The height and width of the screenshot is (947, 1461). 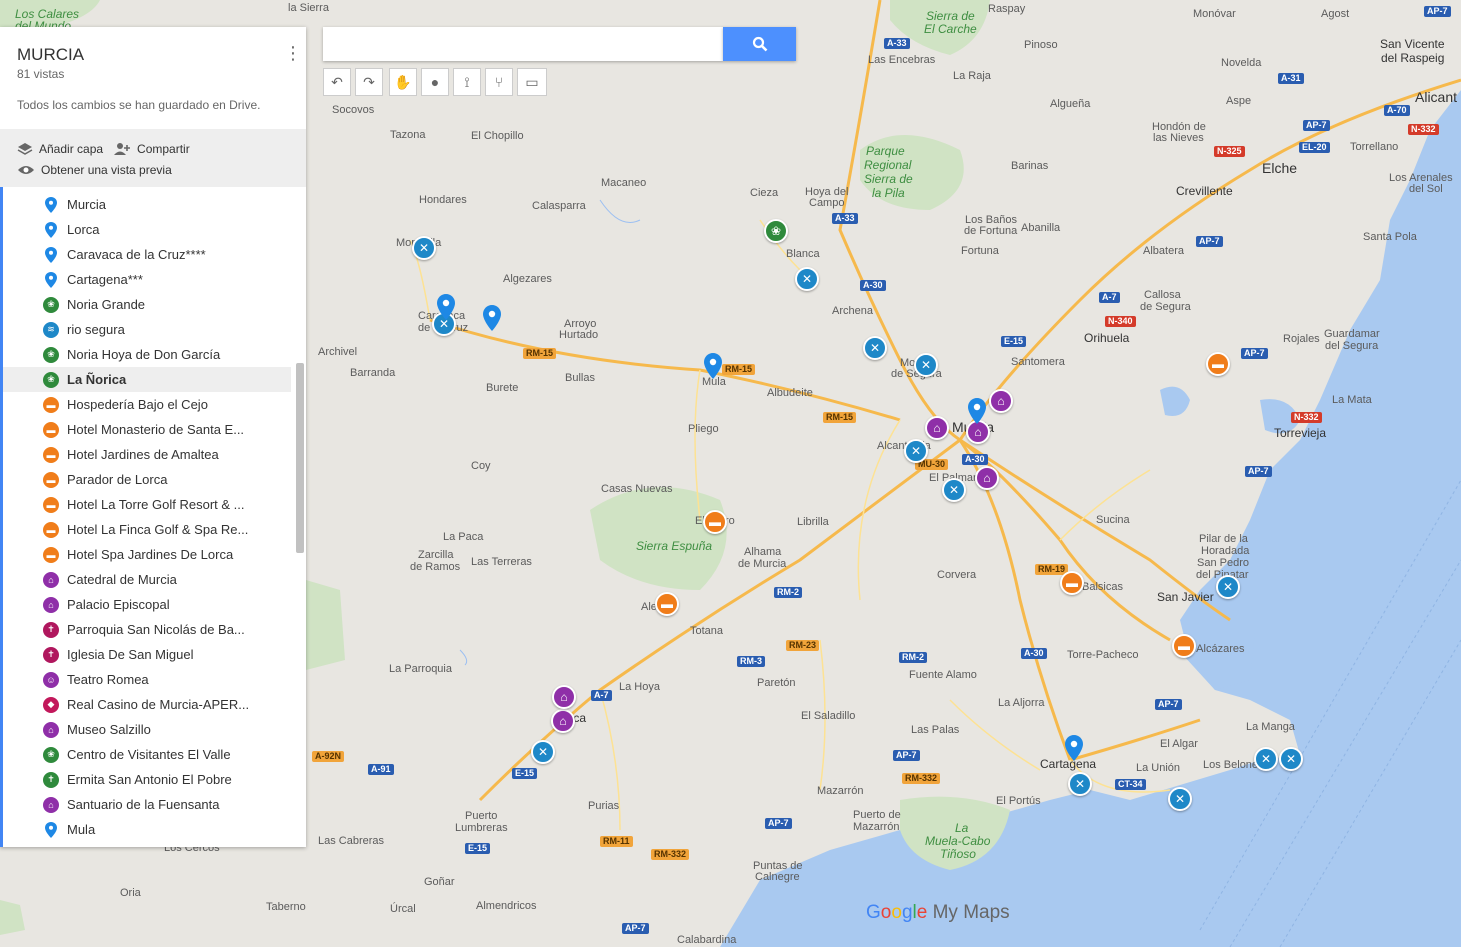 I want to click on pin-blue-icon, so click(x=51, y=229).